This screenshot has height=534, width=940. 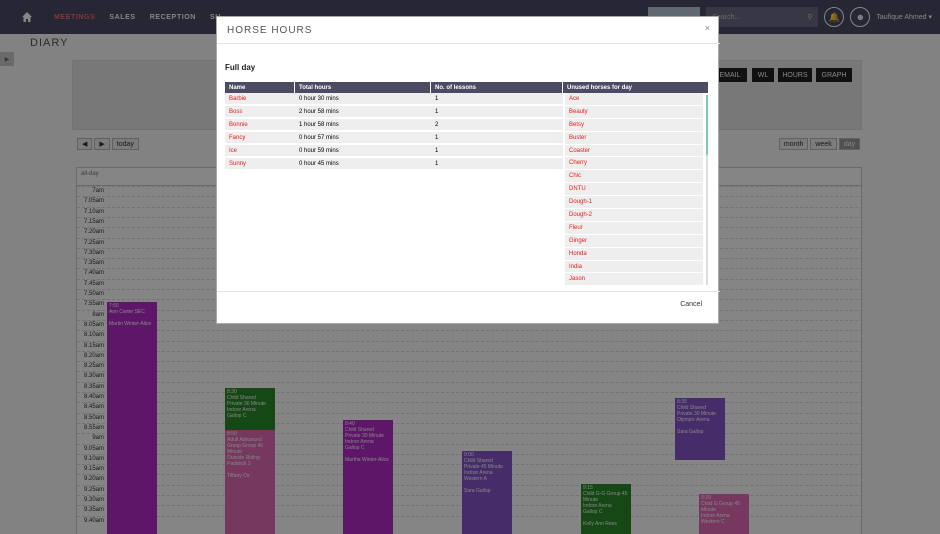 I want to click on col-name: Name, so click(x=260, y=87).